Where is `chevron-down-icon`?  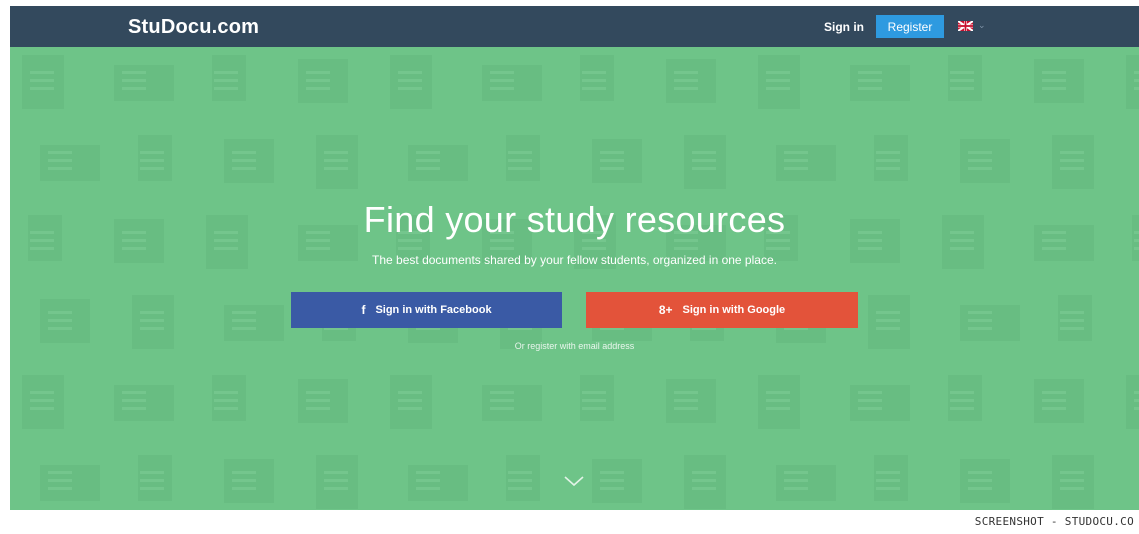
chevron-down-icon is located at coordinates (574, 481).